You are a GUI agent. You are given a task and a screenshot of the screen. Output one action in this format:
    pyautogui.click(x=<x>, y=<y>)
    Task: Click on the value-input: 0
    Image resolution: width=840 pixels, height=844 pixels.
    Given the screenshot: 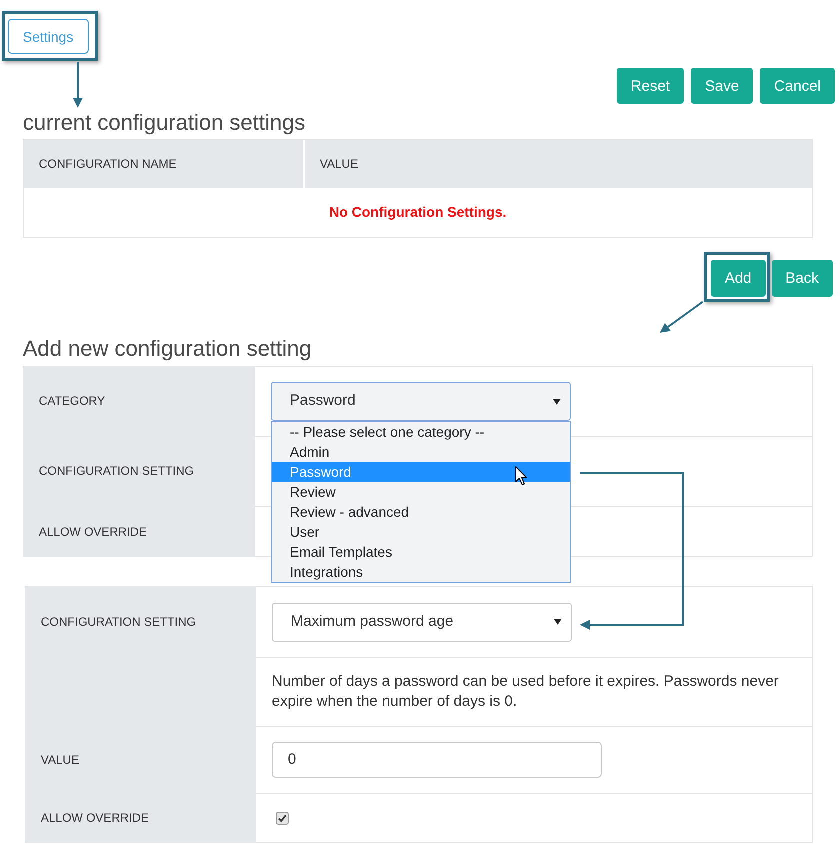 What is the action you would take?
    pyautogui.click(x=437, y=760)
    